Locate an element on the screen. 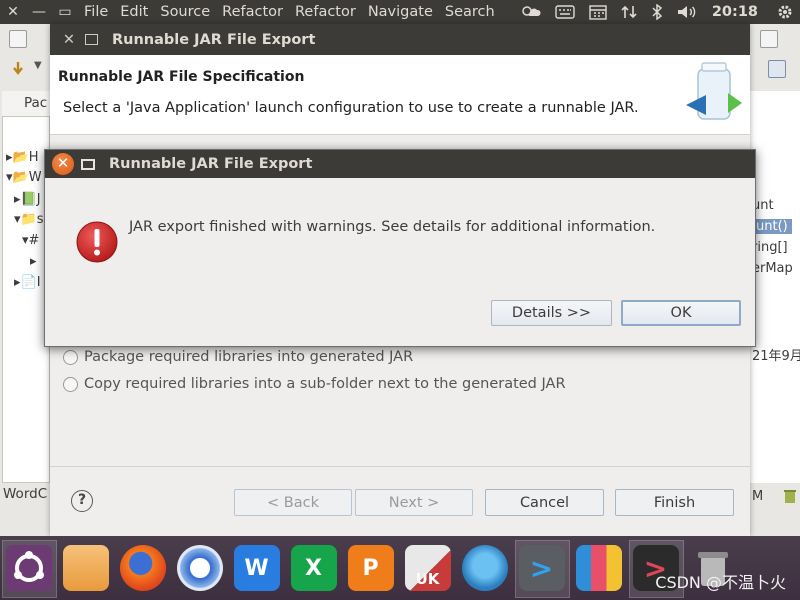  package-explorer-tab: Pac is located at coordinates (26, 104).